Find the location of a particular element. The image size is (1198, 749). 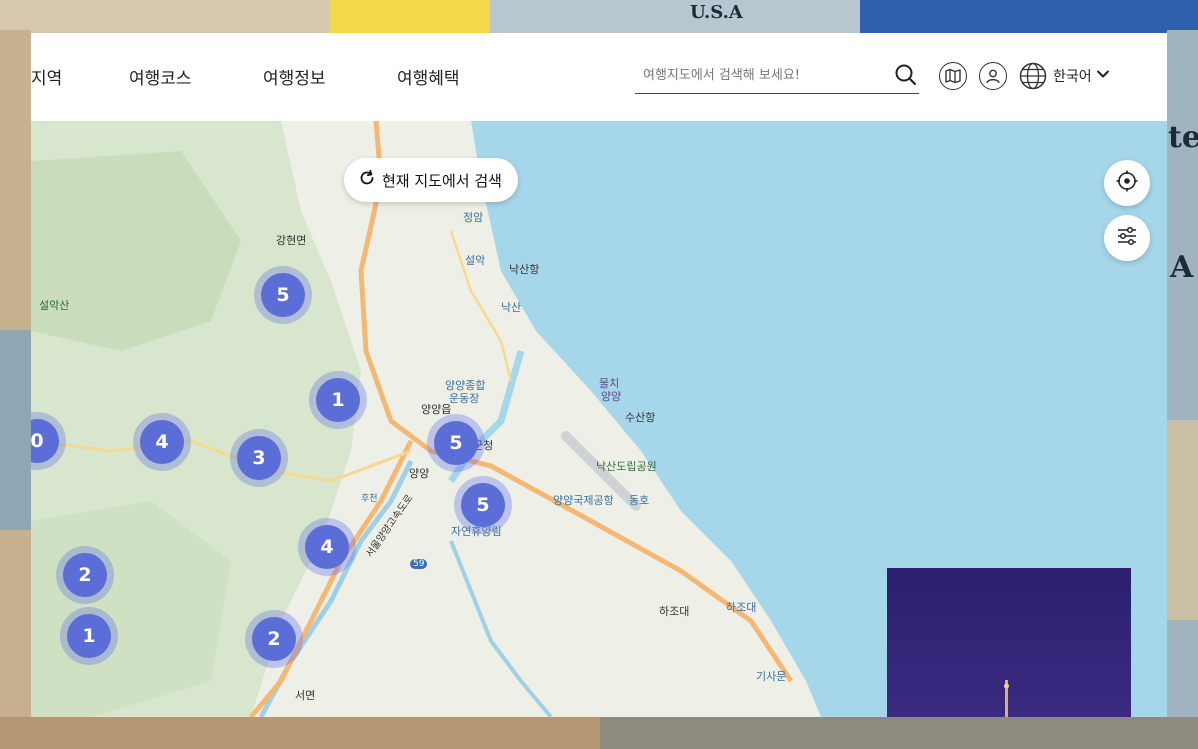

locate-button is located at coordinates (1127, 183).